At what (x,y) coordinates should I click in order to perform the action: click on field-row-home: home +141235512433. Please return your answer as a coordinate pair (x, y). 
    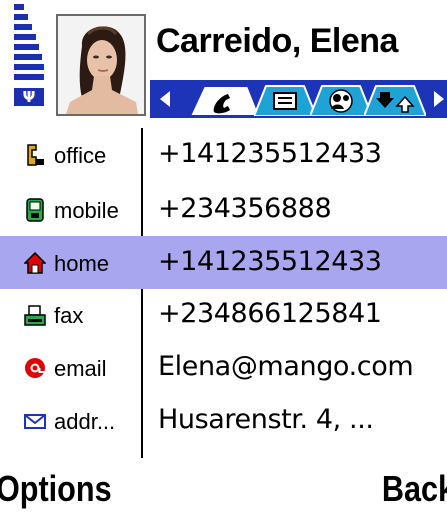
    Looking at the image, I should click on (223, 262).